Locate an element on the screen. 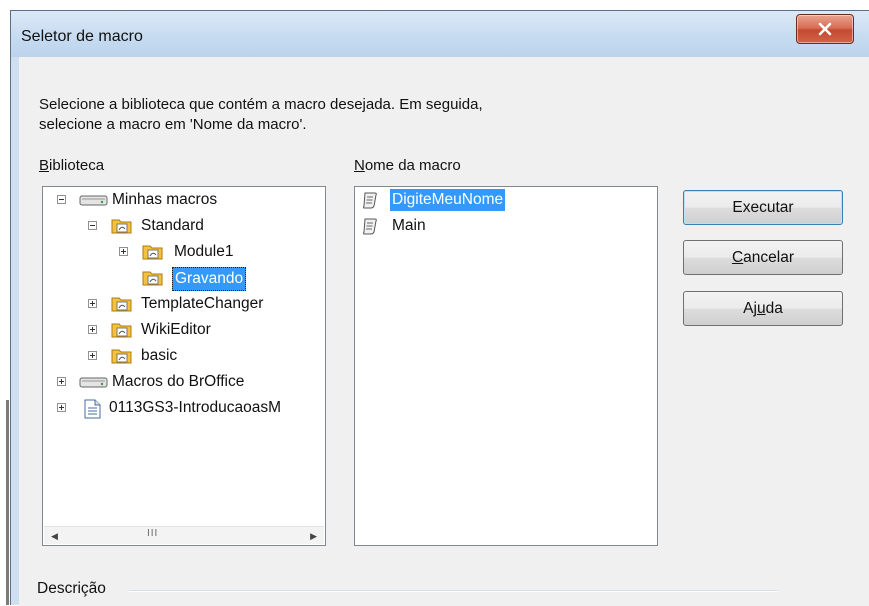 The height and width of the screenshot is (606, 869). window-shadow is located at coordinates (7, 502).